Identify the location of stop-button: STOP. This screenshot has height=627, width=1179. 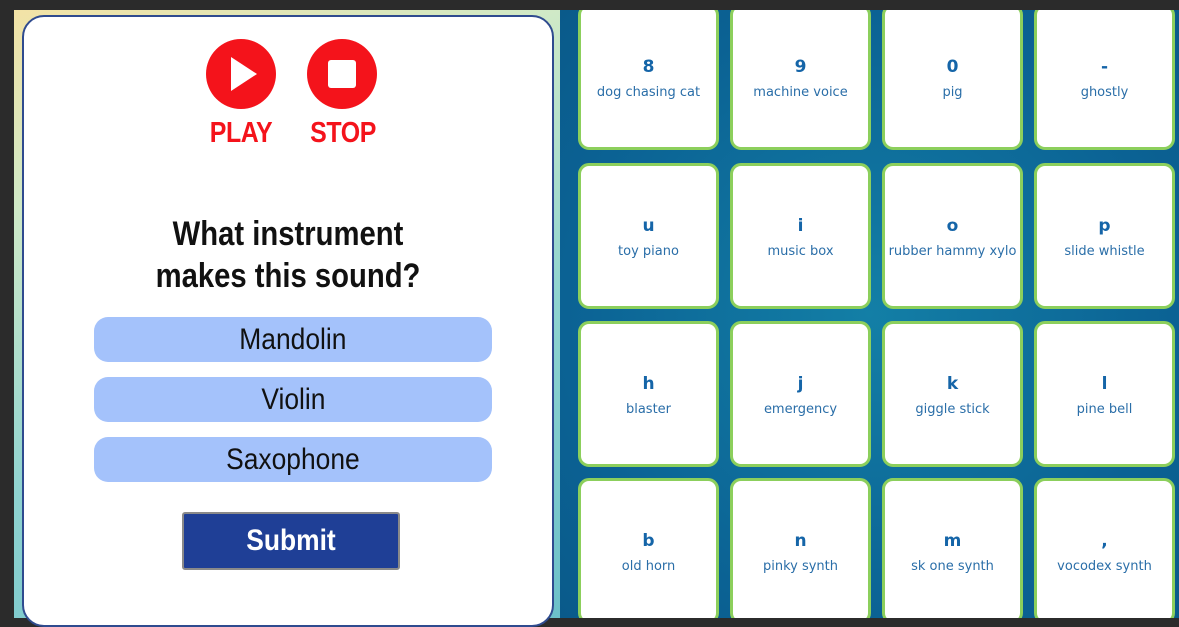
(342, 94).